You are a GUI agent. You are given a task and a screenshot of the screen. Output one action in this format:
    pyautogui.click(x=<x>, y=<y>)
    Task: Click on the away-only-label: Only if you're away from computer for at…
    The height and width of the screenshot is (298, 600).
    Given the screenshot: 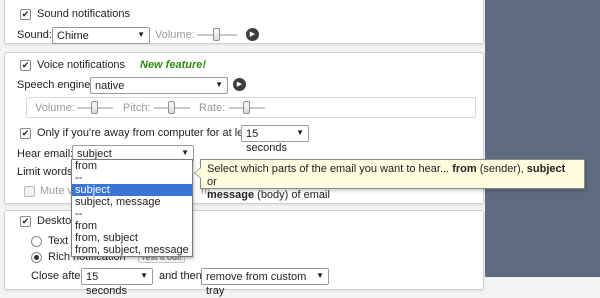 What is the action you would take?
    pyautogui.click(x=147, y=133)
    